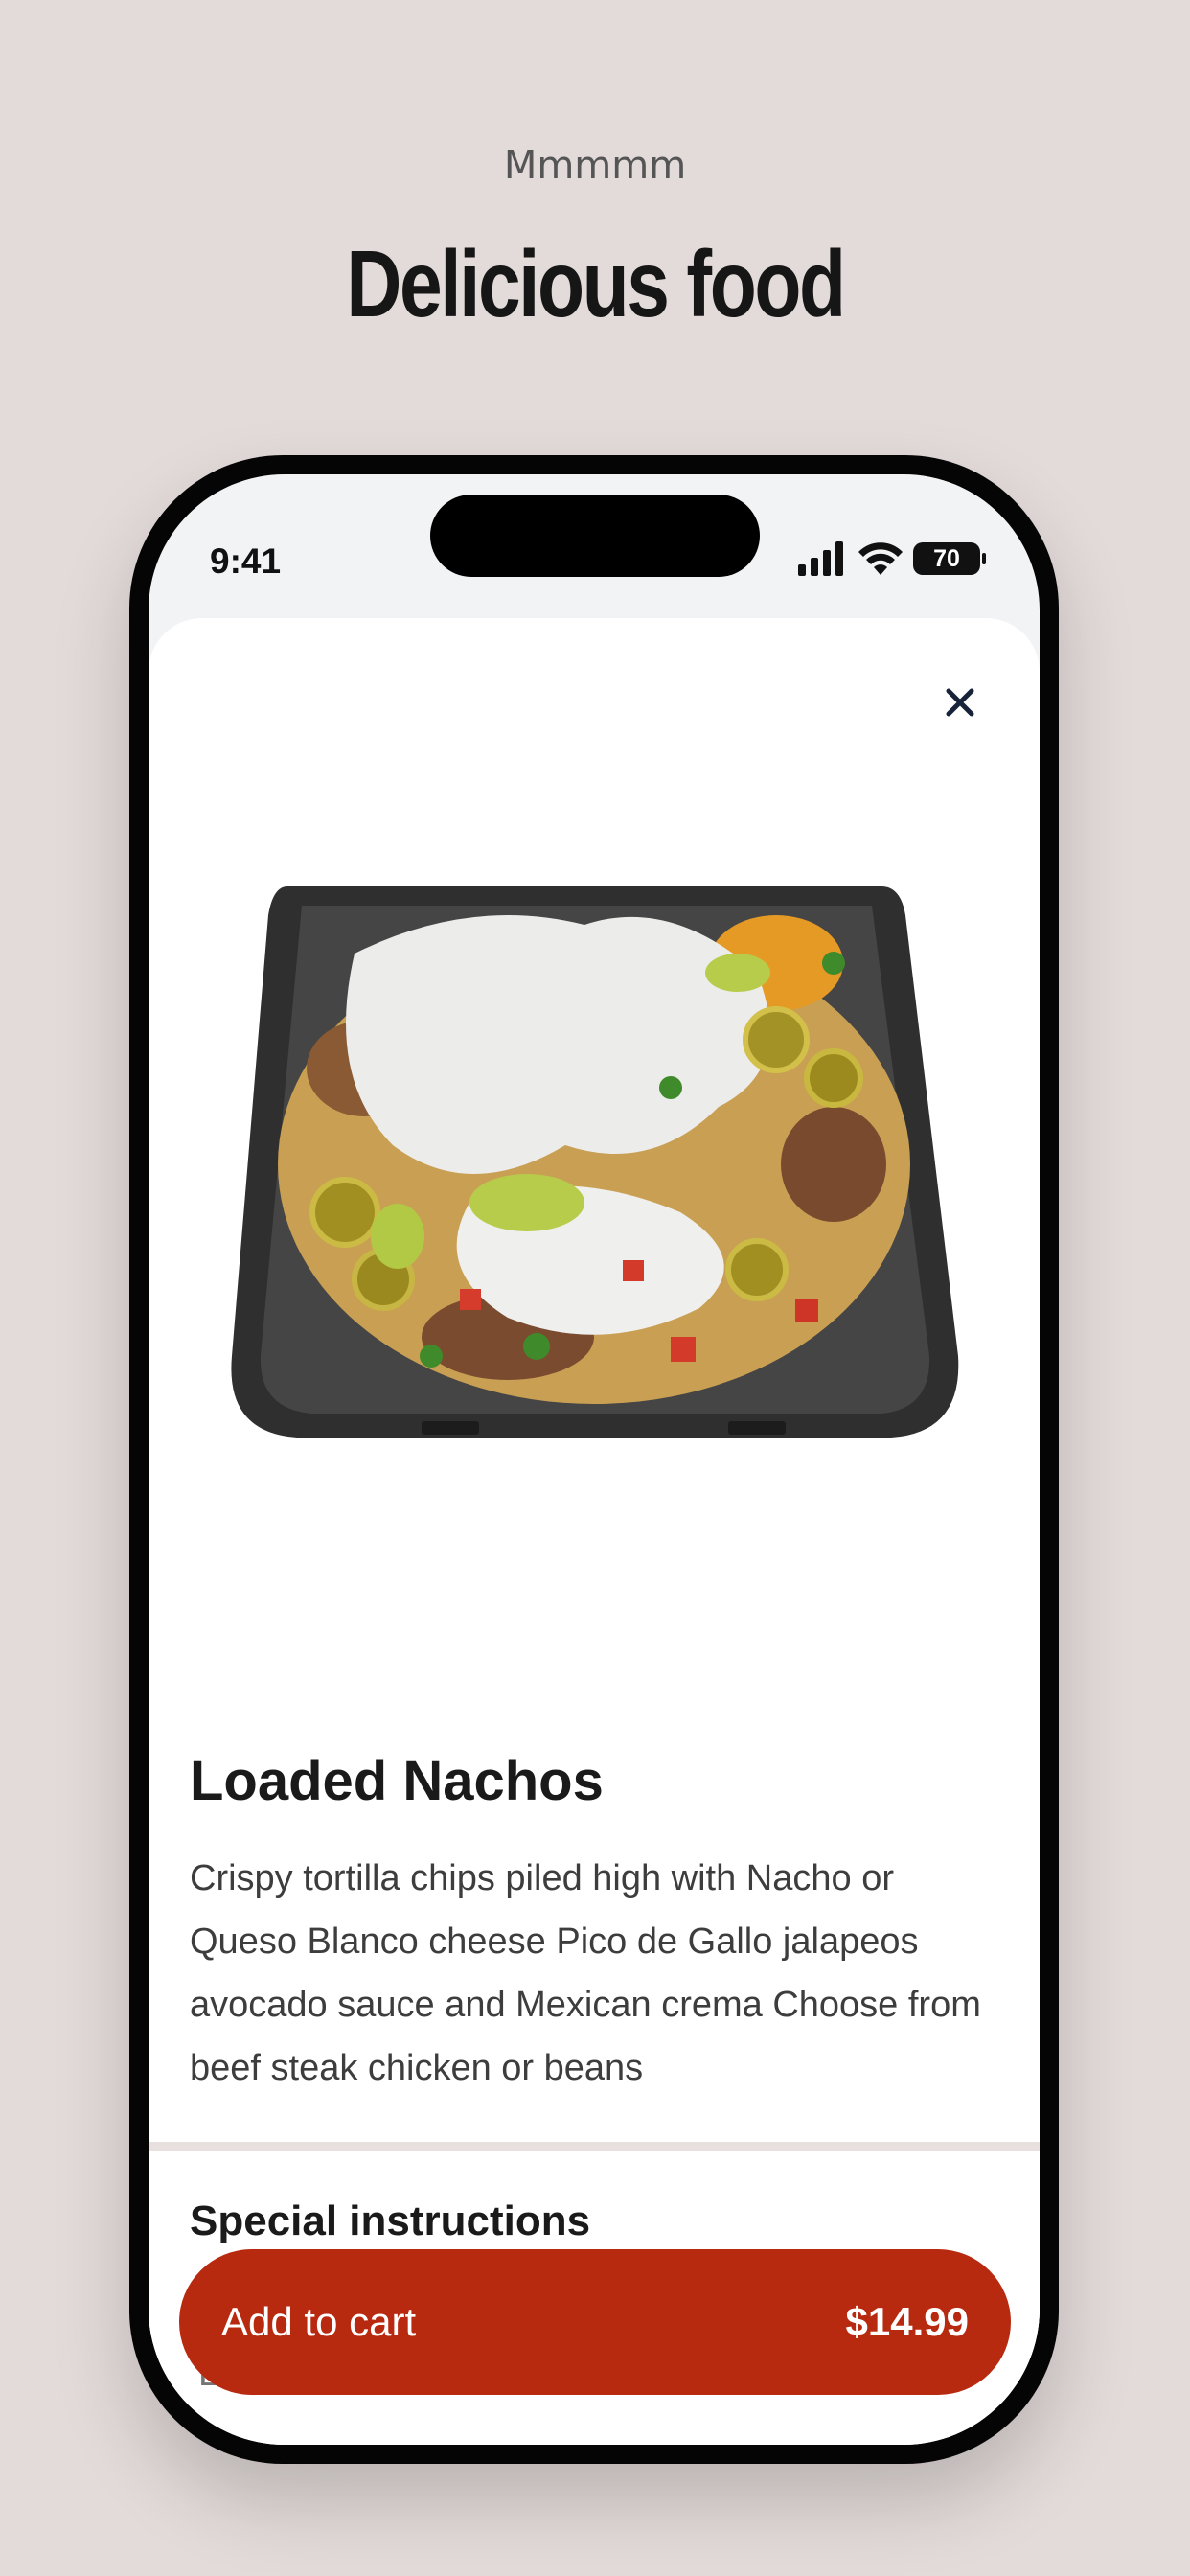 The height and width of the screenshot is (2576, 1190). Describe the element at coordinates (397, 1781) in the screenshot. I see `item-title: Loaded Nachos` at that location.